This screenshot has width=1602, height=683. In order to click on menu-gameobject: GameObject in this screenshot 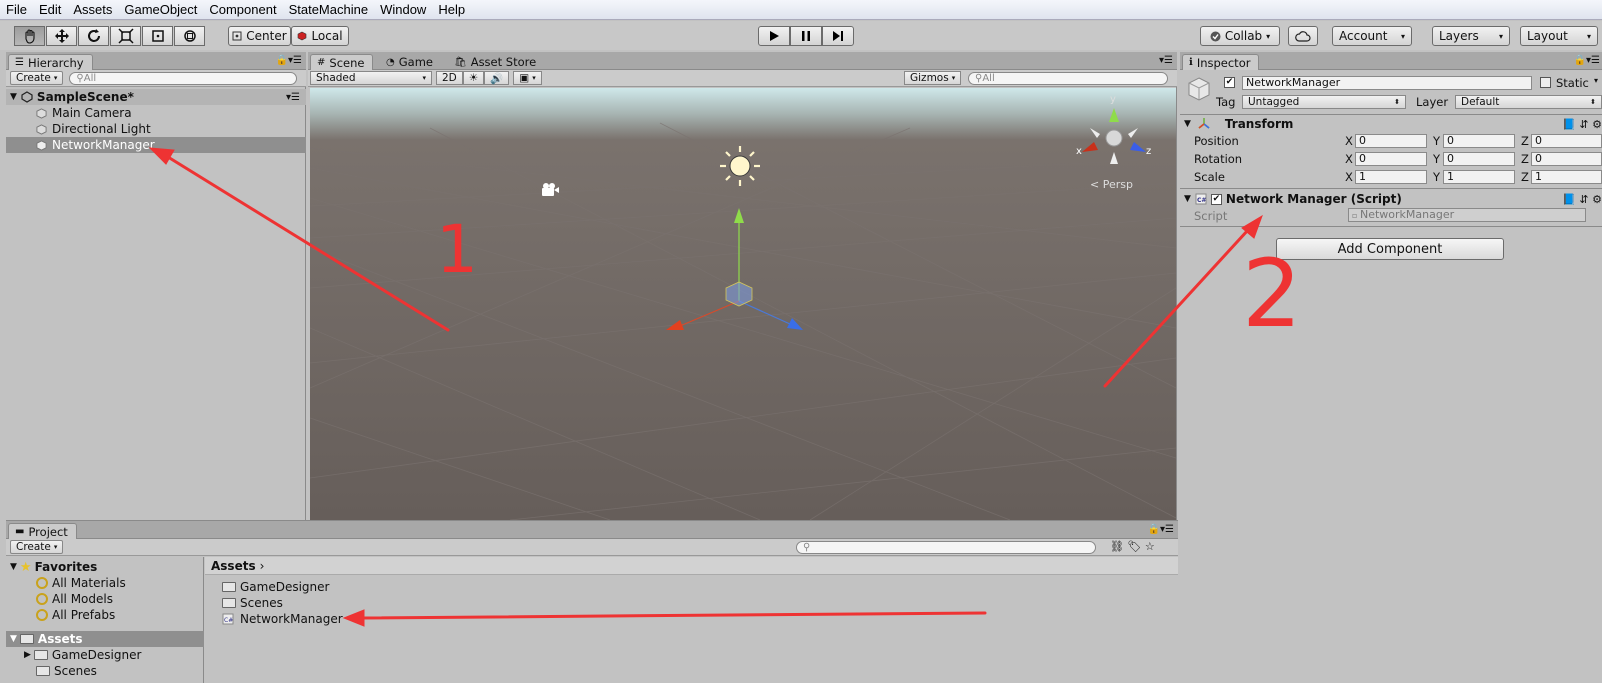, I will do `click(160, 9)`.